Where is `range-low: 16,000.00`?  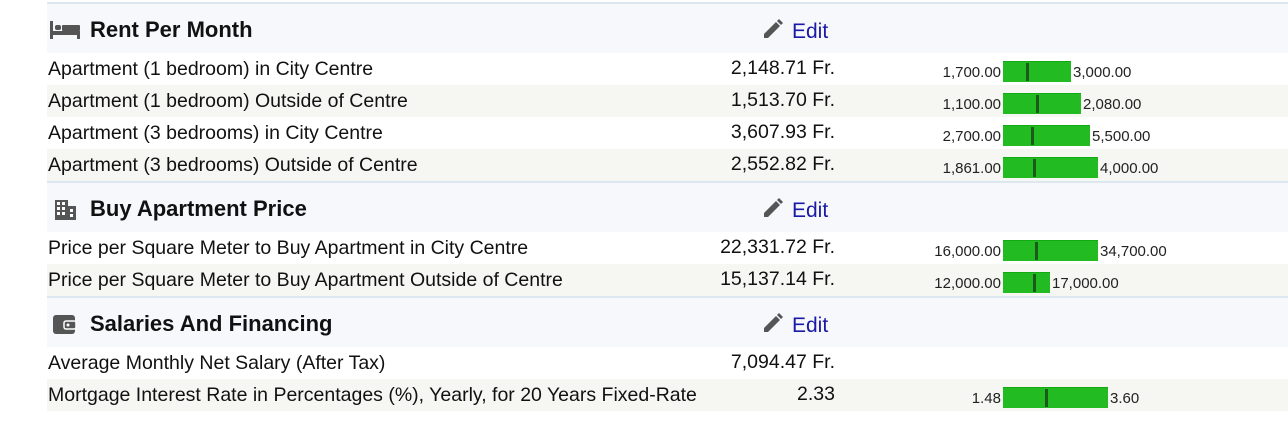
range-low: 16,000.00 is located at coordinates (967, 251).